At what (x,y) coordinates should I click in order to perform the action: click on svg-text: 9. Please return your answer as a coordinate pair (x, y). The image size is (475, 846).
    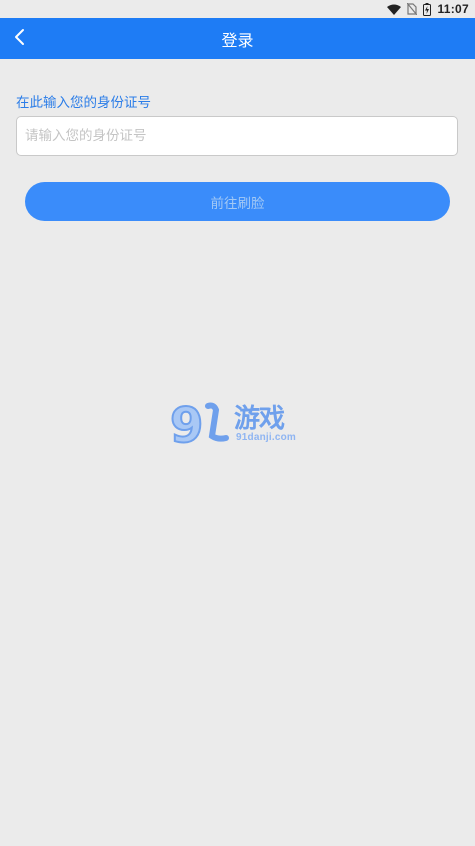
    Looking at the image, I should click on (186, 425).